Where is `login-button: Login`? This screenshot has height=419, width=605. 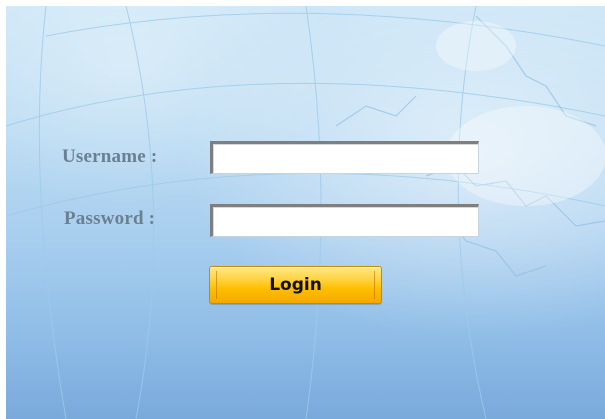 login-button: Login is located at coordinates (295, 285).